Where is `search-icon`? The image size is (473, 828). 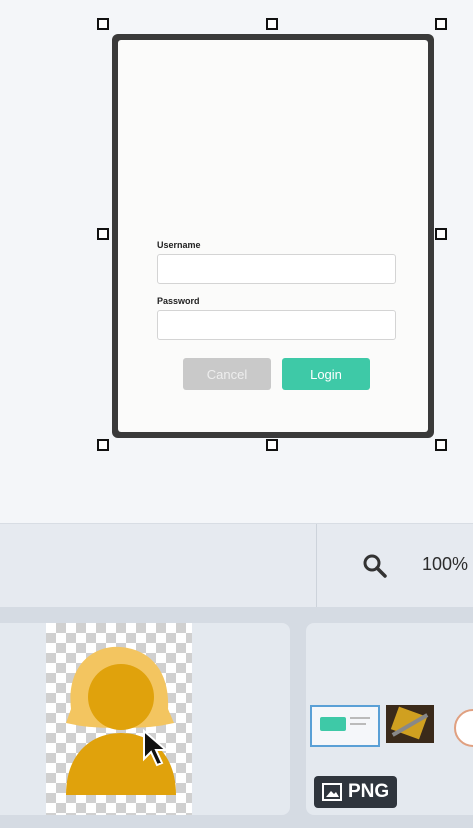
search-icon is located at coordinates (375, 568).